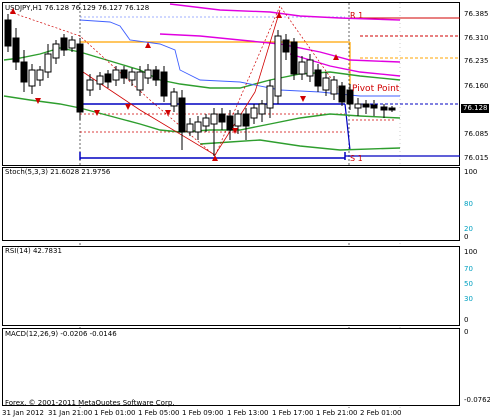  Describe the element at coordinates (61, 334) in the screenshot. I see `macd-header: MACD(12,26,9) -0.0206 -0.0146` at that location.